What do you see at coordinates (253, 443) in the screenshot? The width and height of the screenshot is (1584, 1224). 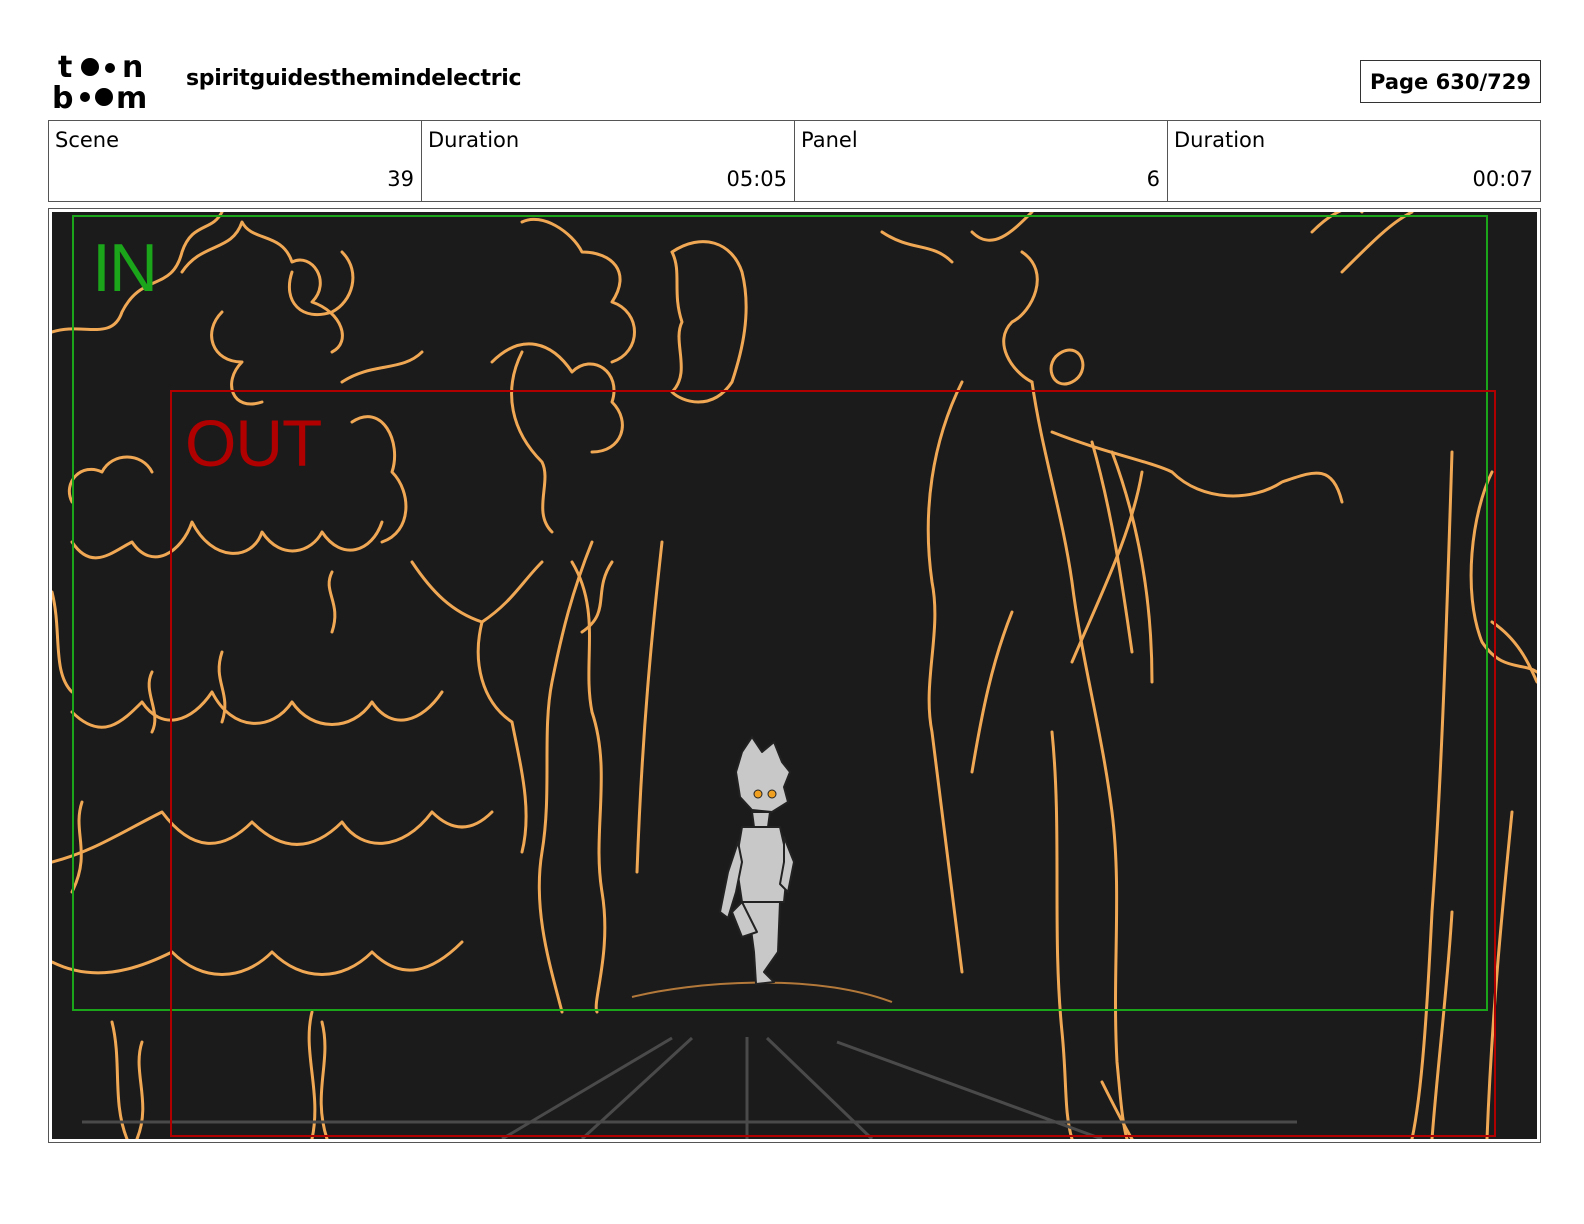 I see `out-frame-label: OUT` at bounding box center [253, 443].